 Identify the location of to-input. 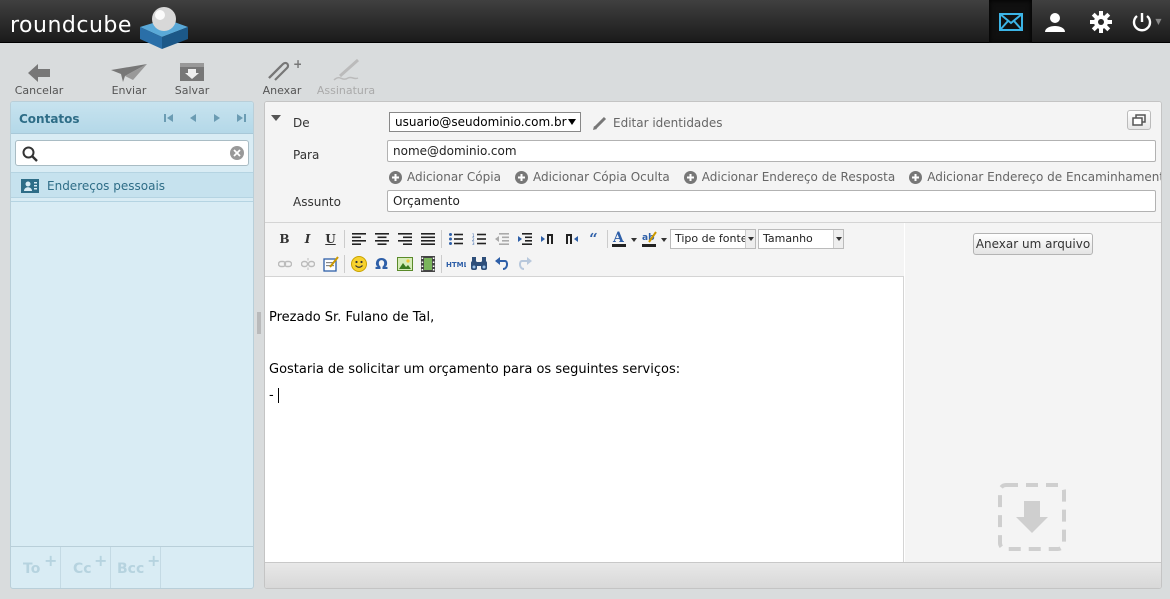
(771, 151).